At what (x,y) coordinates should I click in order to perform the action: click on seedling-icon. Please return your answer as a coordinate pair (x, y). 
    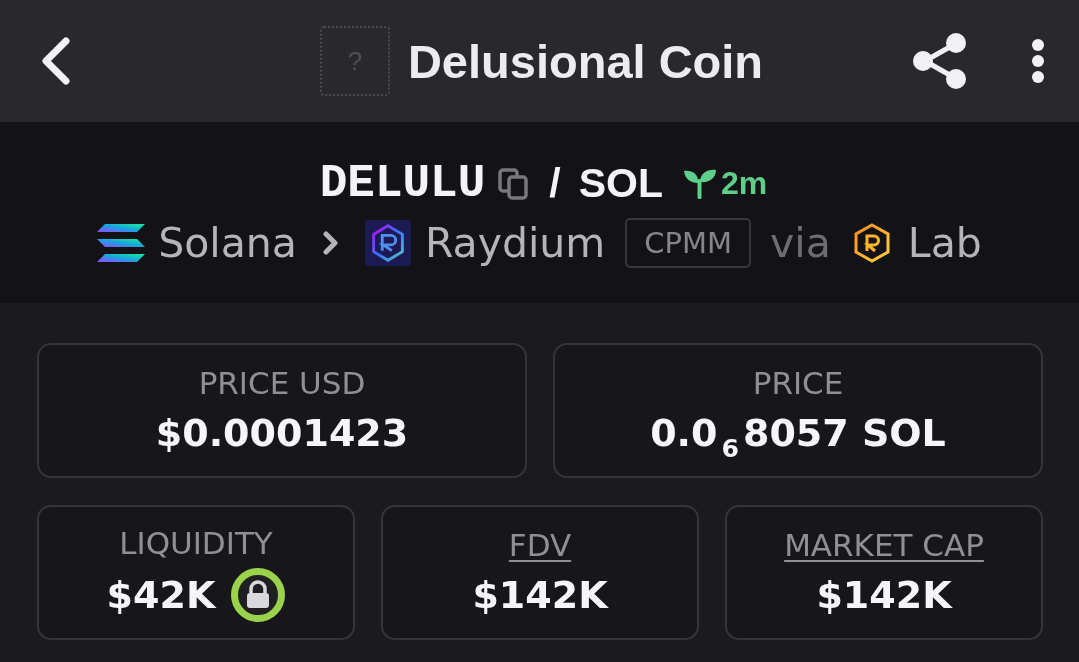
    Looking at the image, I should click on (700, 183).